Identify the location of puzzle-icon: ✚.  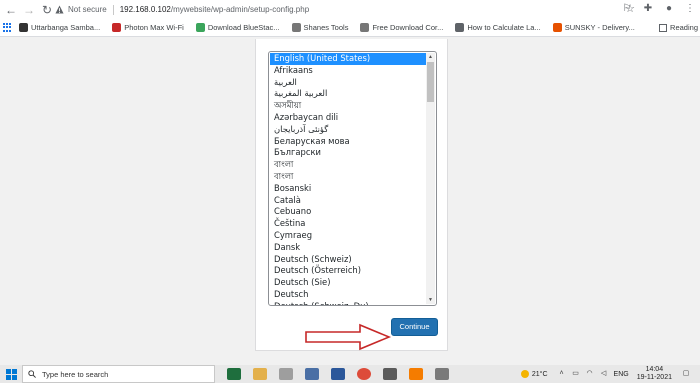
(648, 9).